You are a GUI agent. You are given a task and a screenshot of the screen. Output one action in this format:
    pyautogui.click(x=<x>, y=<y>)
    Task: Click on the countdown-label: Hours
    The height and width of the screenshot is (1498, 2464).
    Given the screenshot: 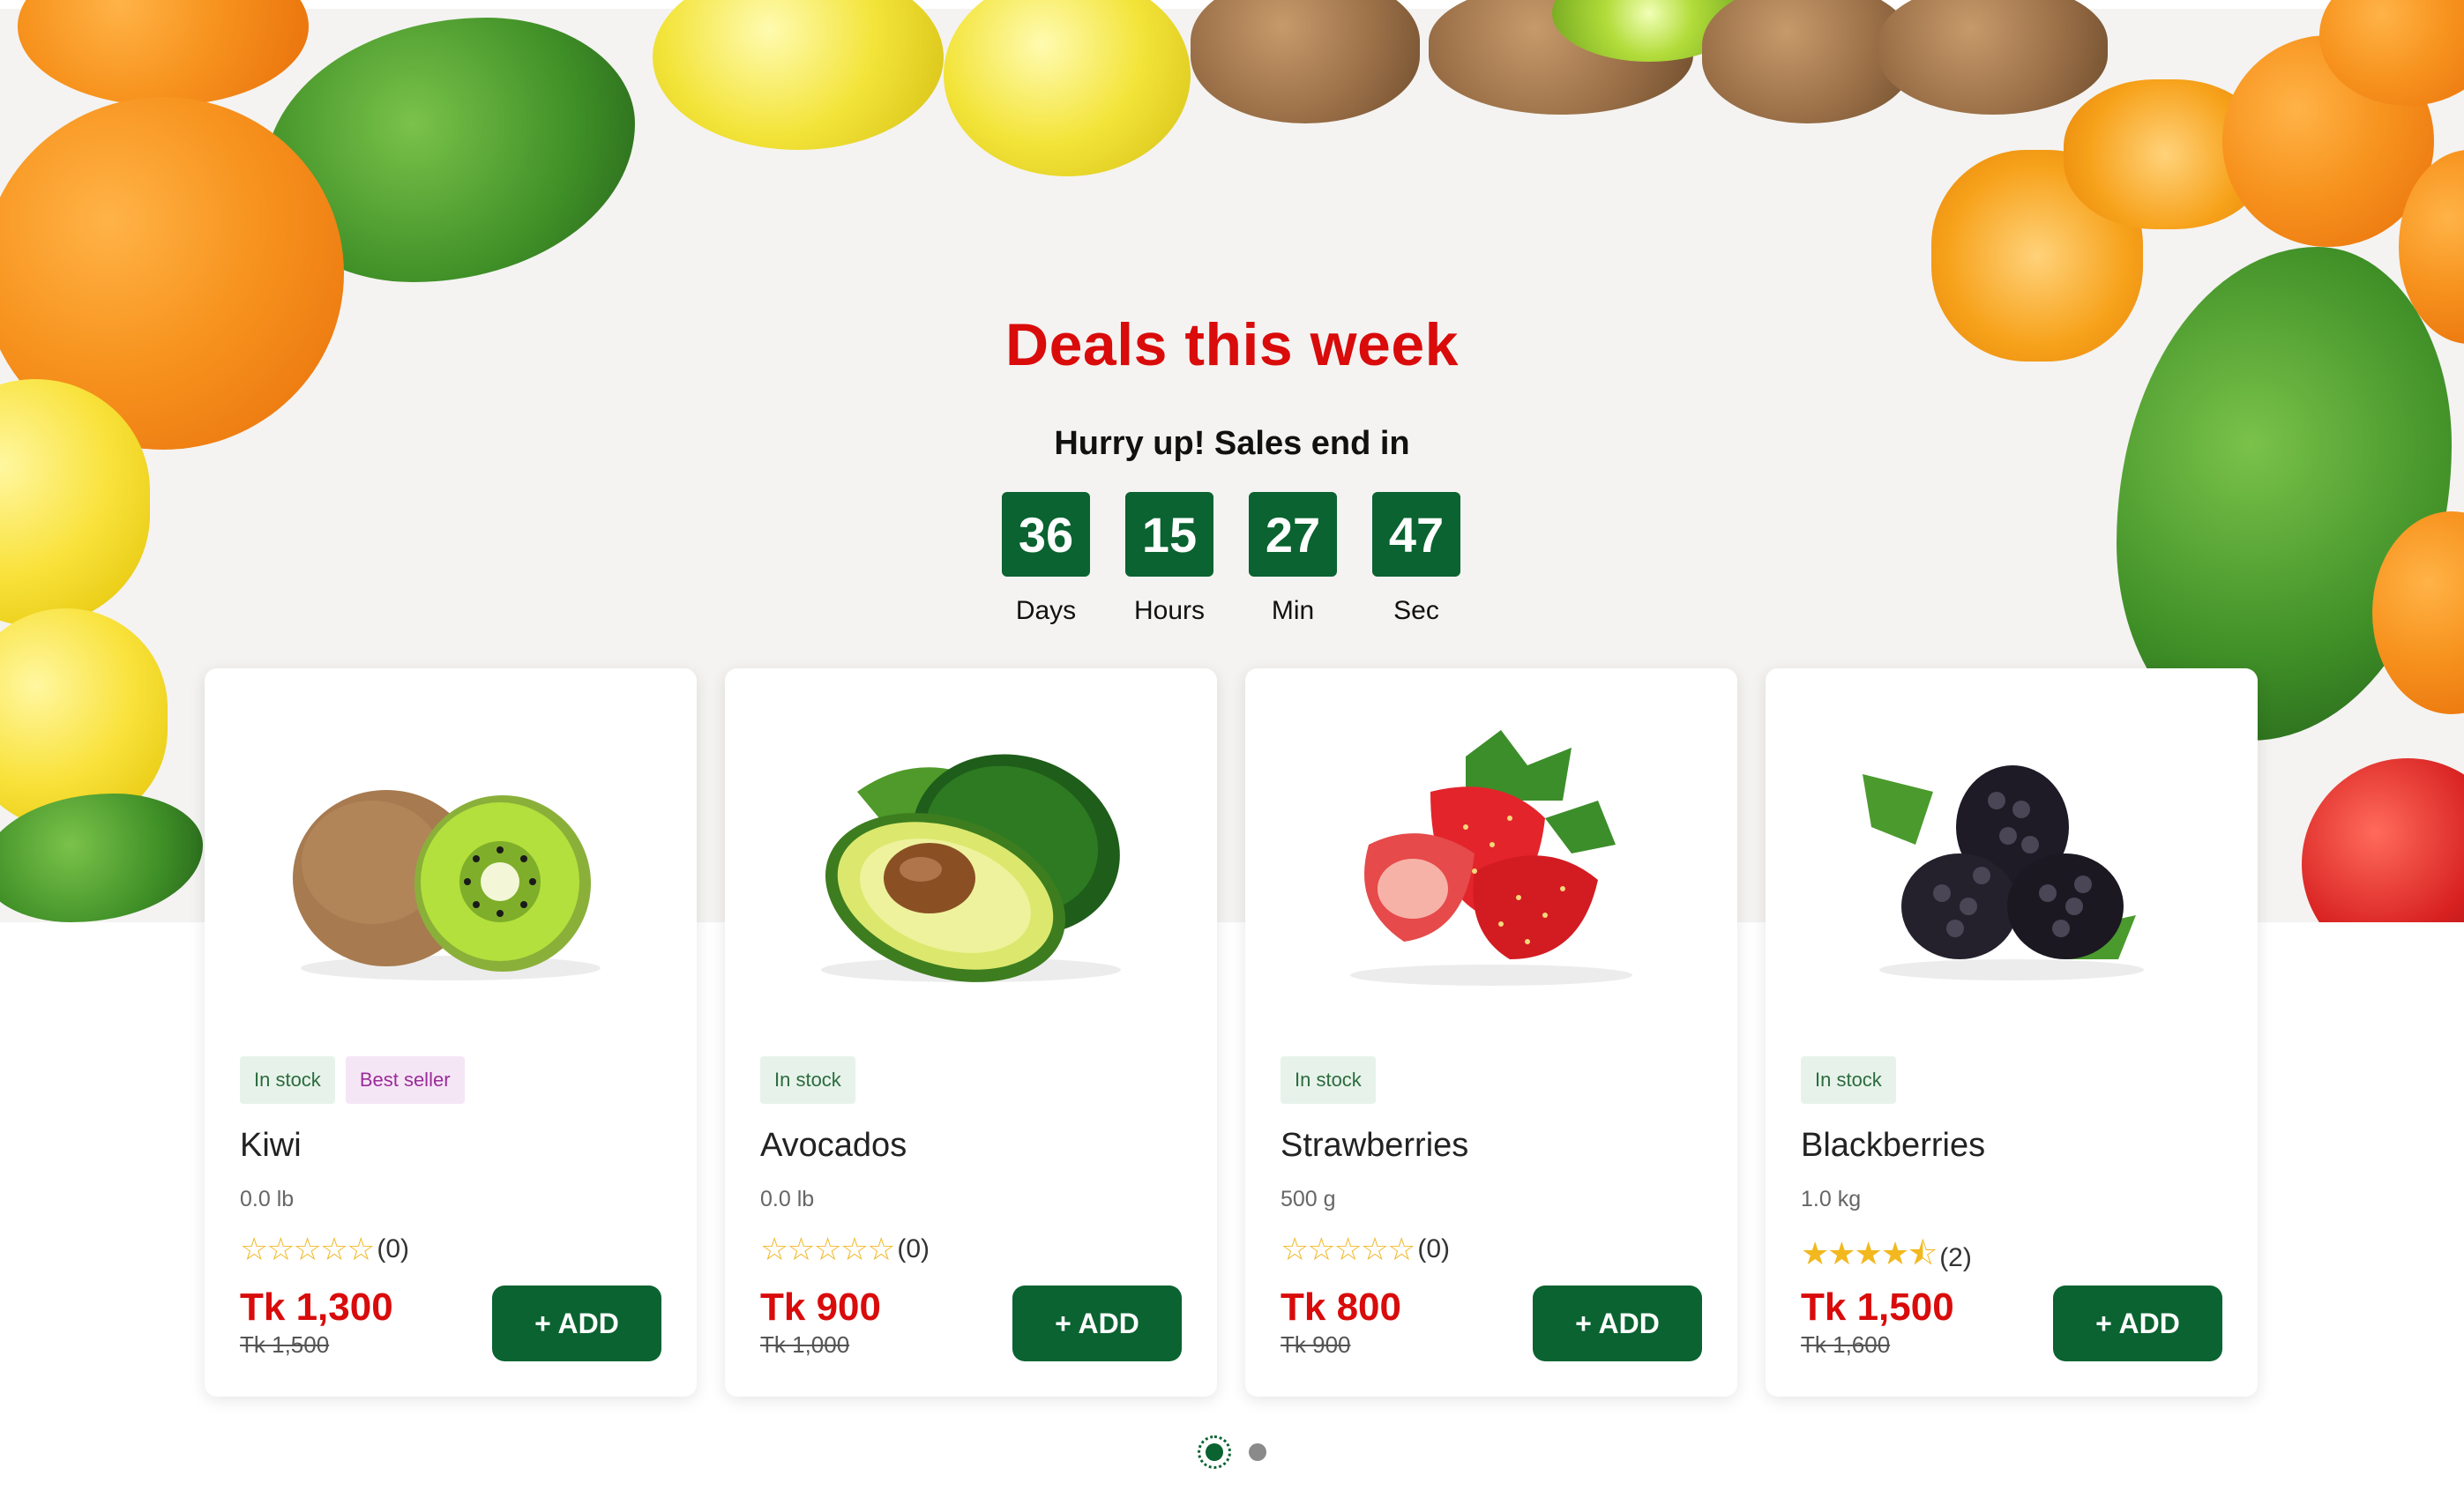 What is the action you would take?
    pyautogui.click(x=1169, y=610)
    